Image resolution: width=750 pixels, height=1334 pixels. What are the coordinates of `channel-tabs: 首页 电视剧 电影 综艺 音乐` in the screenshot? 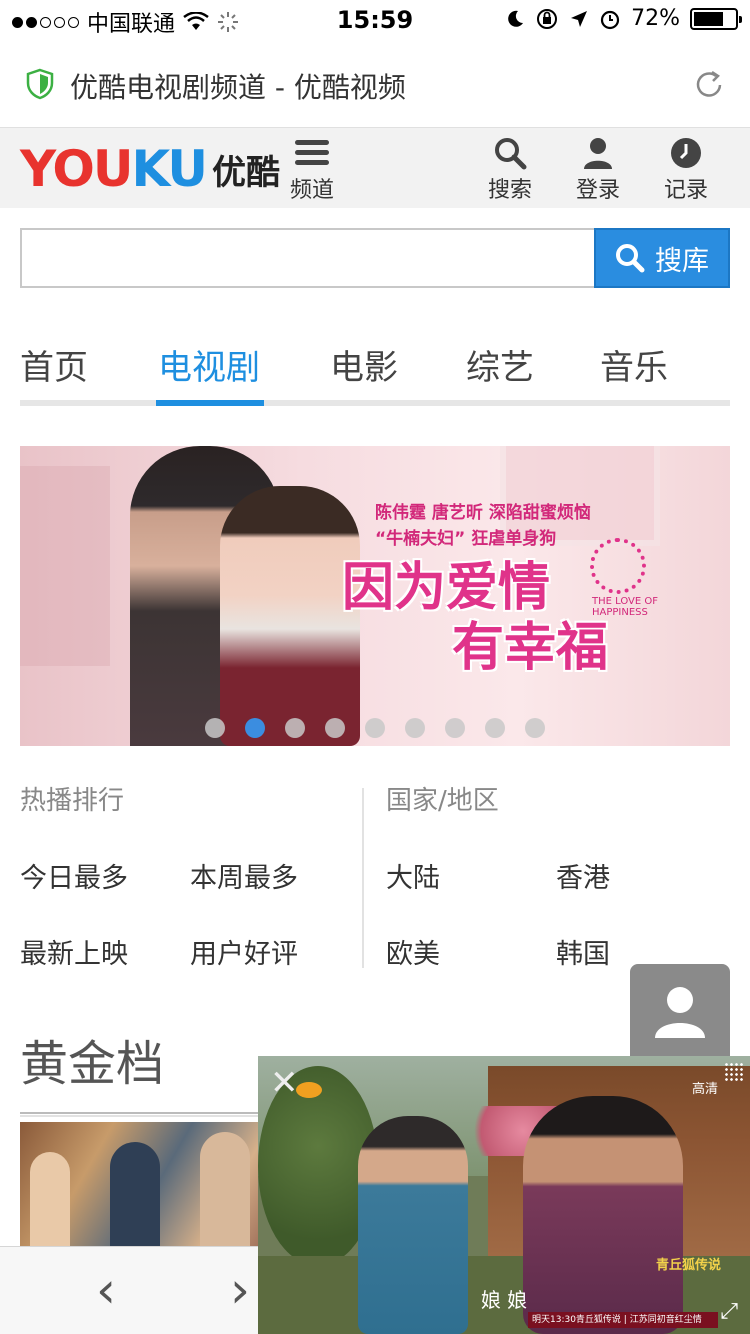 It's located at (375, 368).